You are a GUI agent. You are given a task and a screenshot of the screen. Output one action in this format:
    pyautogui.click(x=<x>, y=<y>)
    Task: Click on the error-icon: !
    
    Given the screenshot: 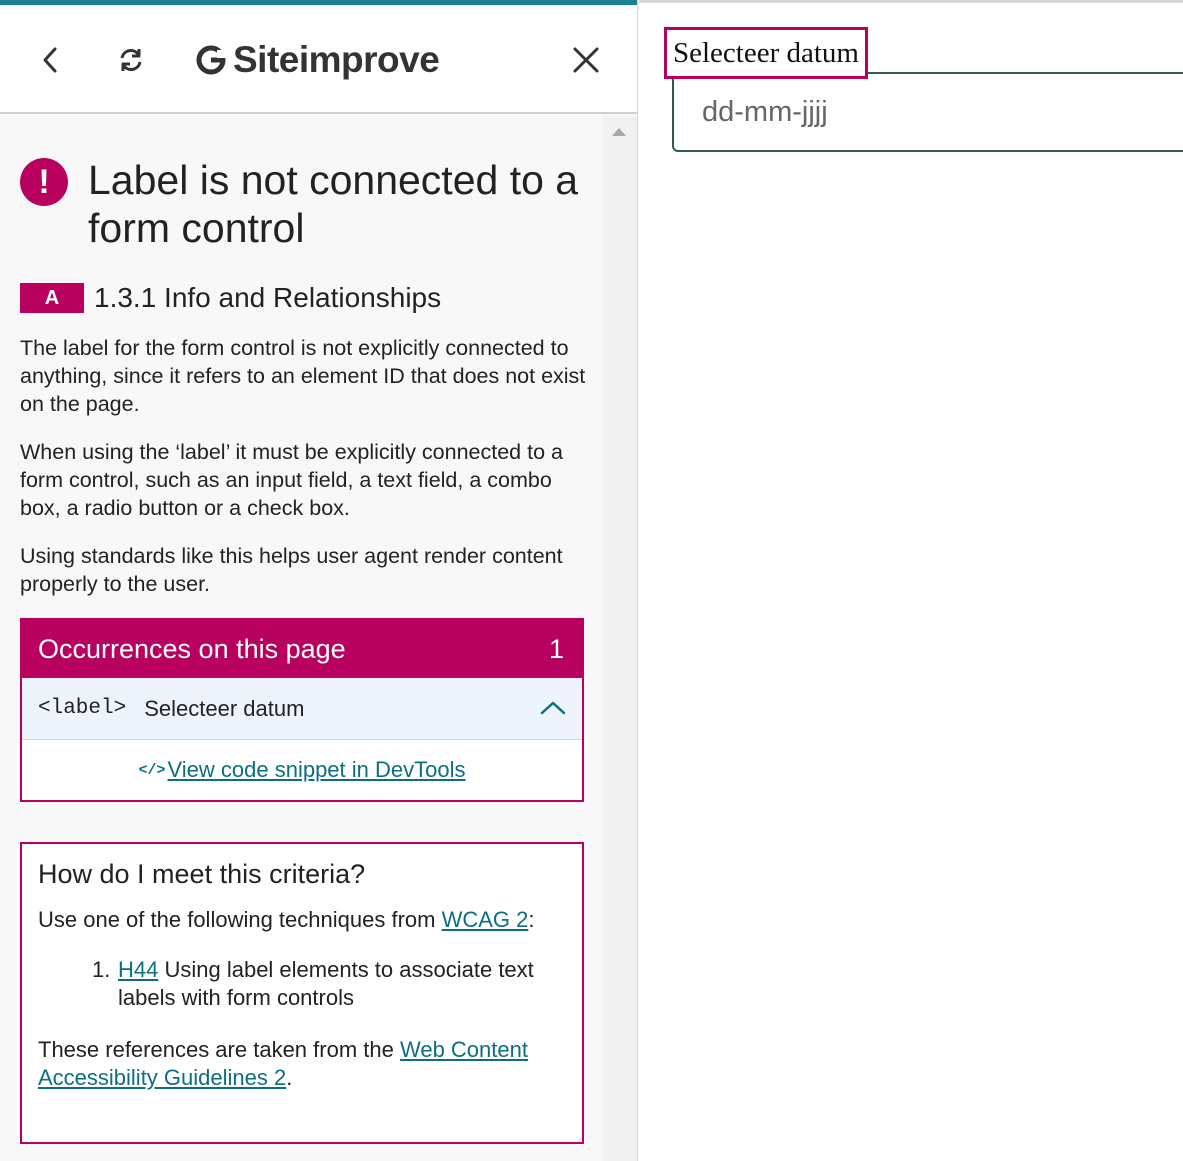 What is the action you would take?
    pyautogui.click(x=44, y=182)
    